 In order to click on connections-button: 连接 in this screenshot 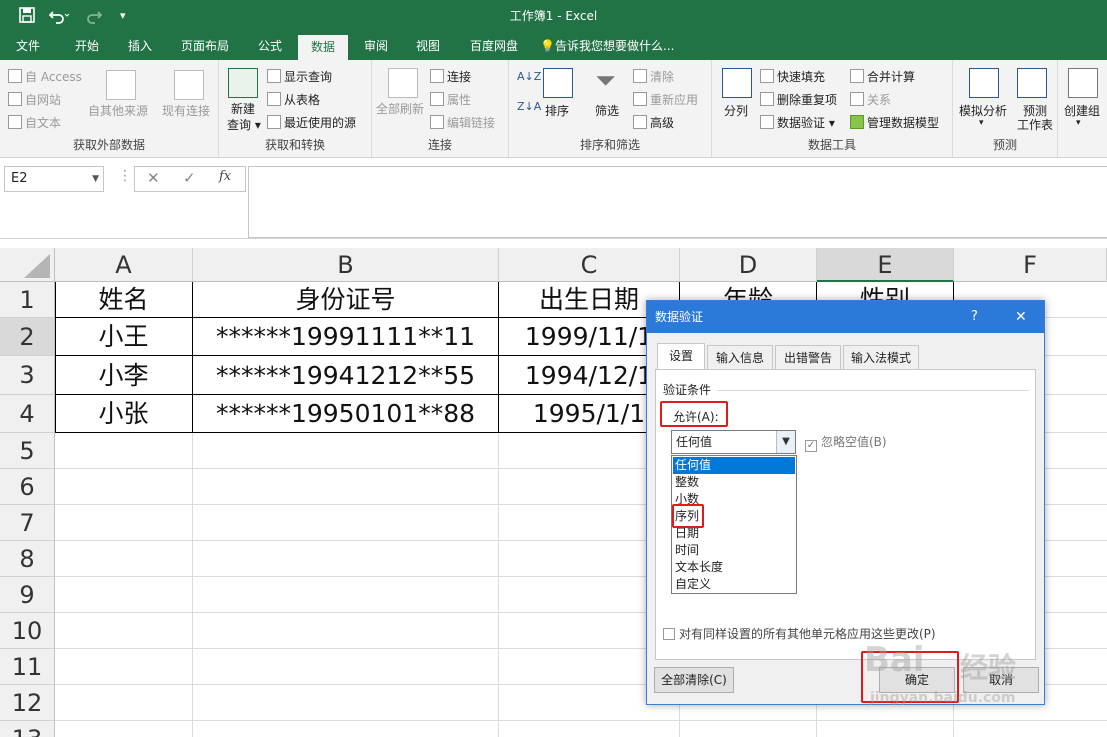, I will do `click(450, 76)`.